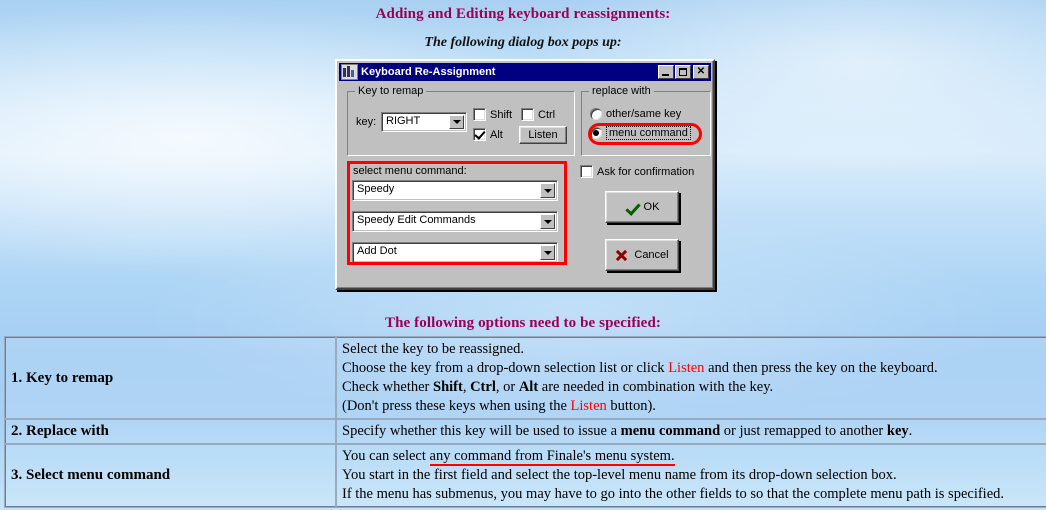 This screenshot has height=510, width=1046. I want to click on radio-other-same-key: other/same key, so click(635, 114).